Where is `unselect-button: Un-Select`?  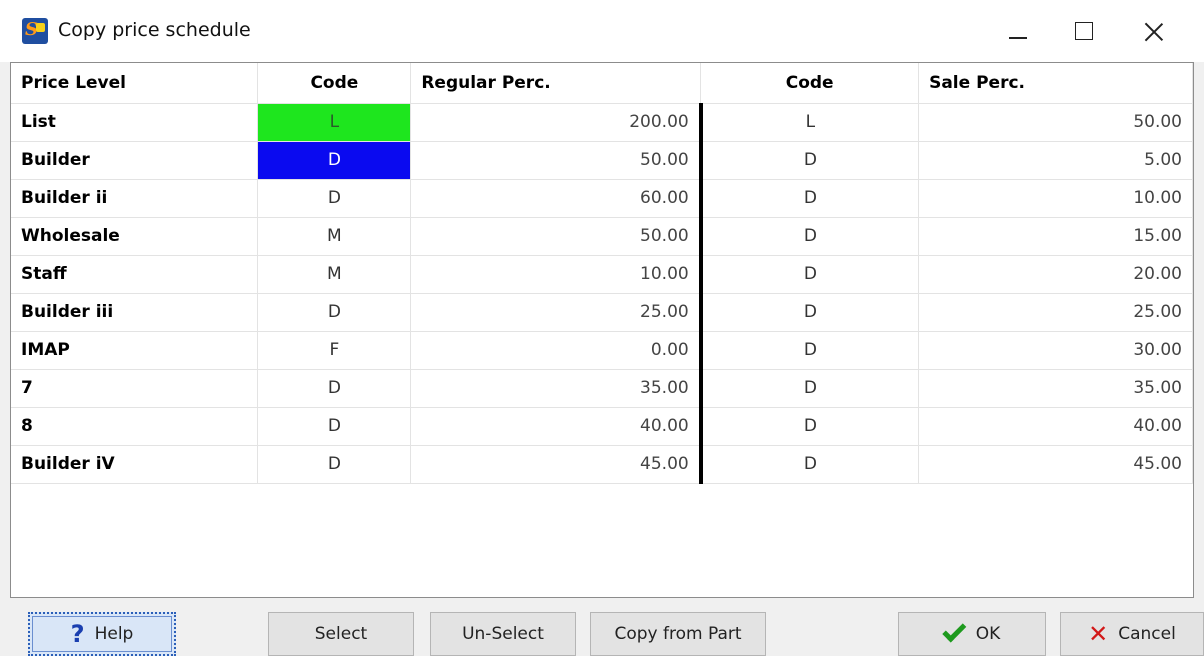 unselect-button: Un-Select is located at coordinates (503, 634).